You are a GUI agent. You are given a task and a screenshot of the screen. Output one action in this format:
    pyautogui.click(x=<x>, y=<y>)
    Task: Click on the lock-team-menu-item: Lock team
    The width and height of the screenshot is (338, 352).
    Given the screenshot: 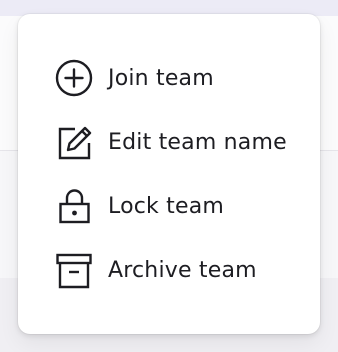 What is the action you would take?
    pyautogui.click(x=179, y=206)
    